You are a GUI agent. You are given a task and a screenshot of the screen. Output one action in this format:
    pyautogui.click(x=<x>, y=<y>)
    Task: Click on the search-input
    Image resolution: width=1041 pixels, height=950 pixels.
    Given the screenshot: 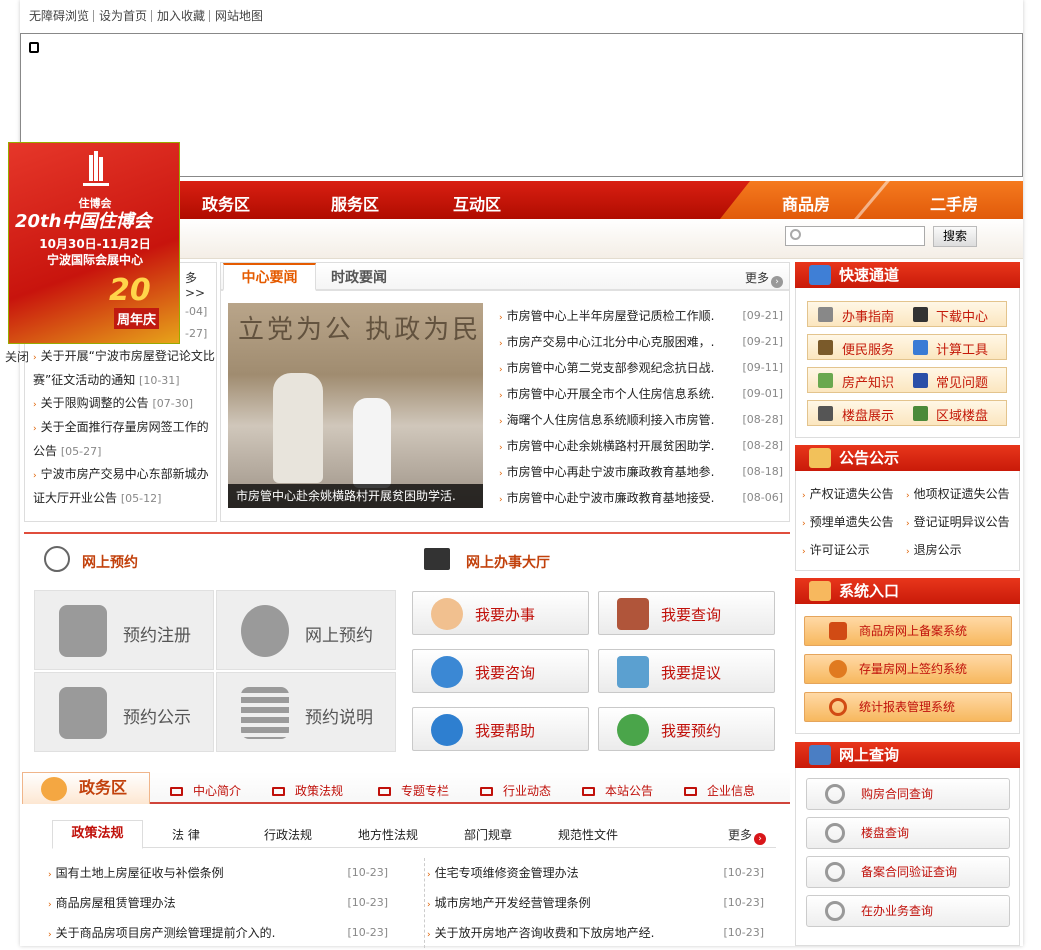 What is the action you would take?
    pyautogui.click(x=855, y=236)
    